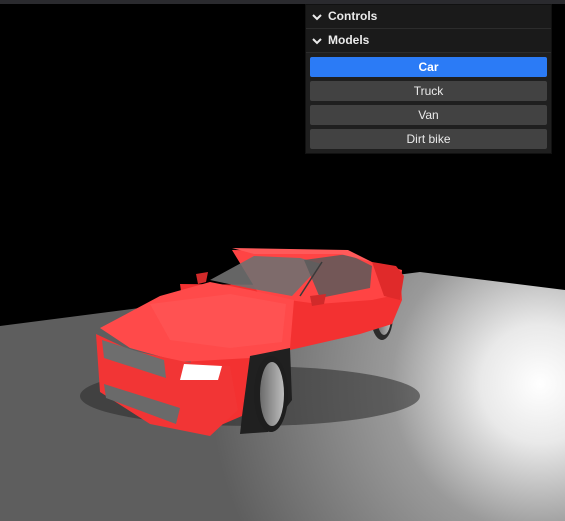  Describe the element at coordinates (428, 17) in the screenshot. I see `controls-folder-header: Controls` at that location.